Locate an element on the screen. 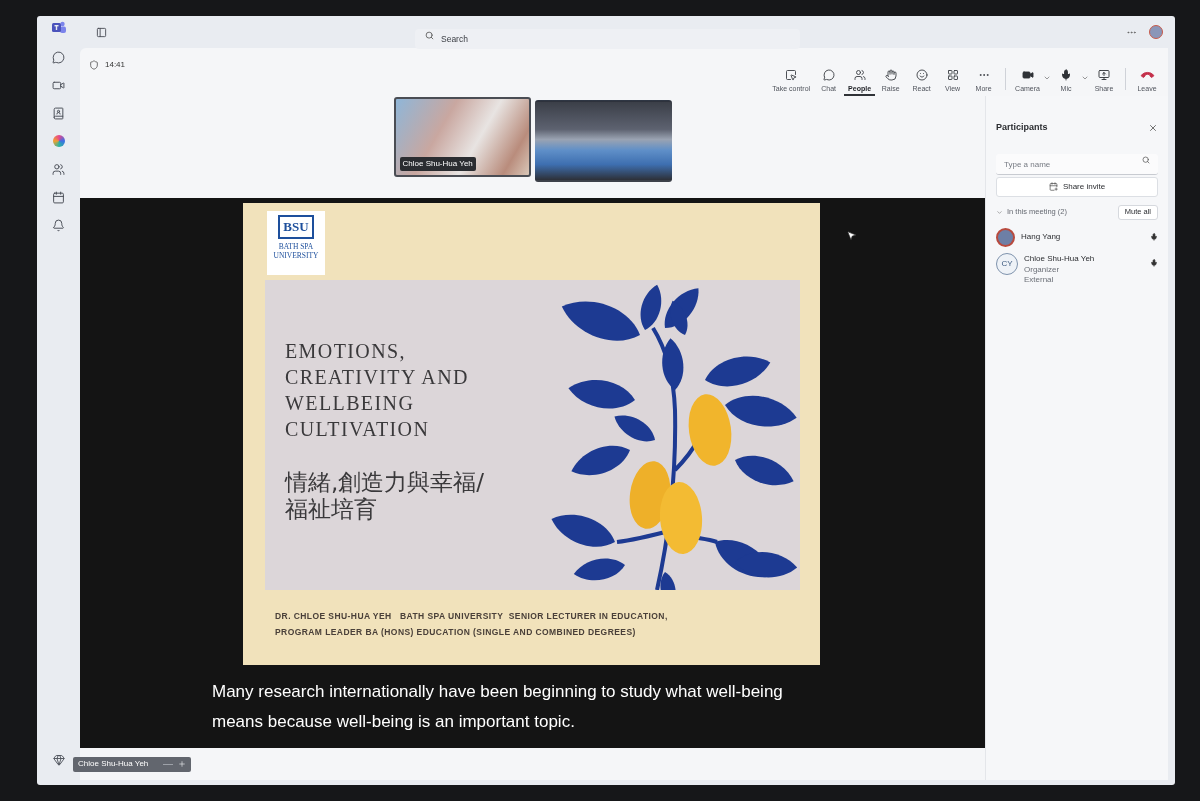 Image resolution: width=1200 pixels, height=801 pixels. slide-title: EMOTIONS, CREATIVITY AND WELLBEING CULTIVATION is located at coordinates (377, 390).